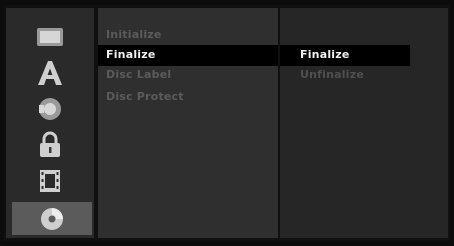 This screenshot has width=454, height=246. I want to click on sidebar-item-audio, so click(50, 108).